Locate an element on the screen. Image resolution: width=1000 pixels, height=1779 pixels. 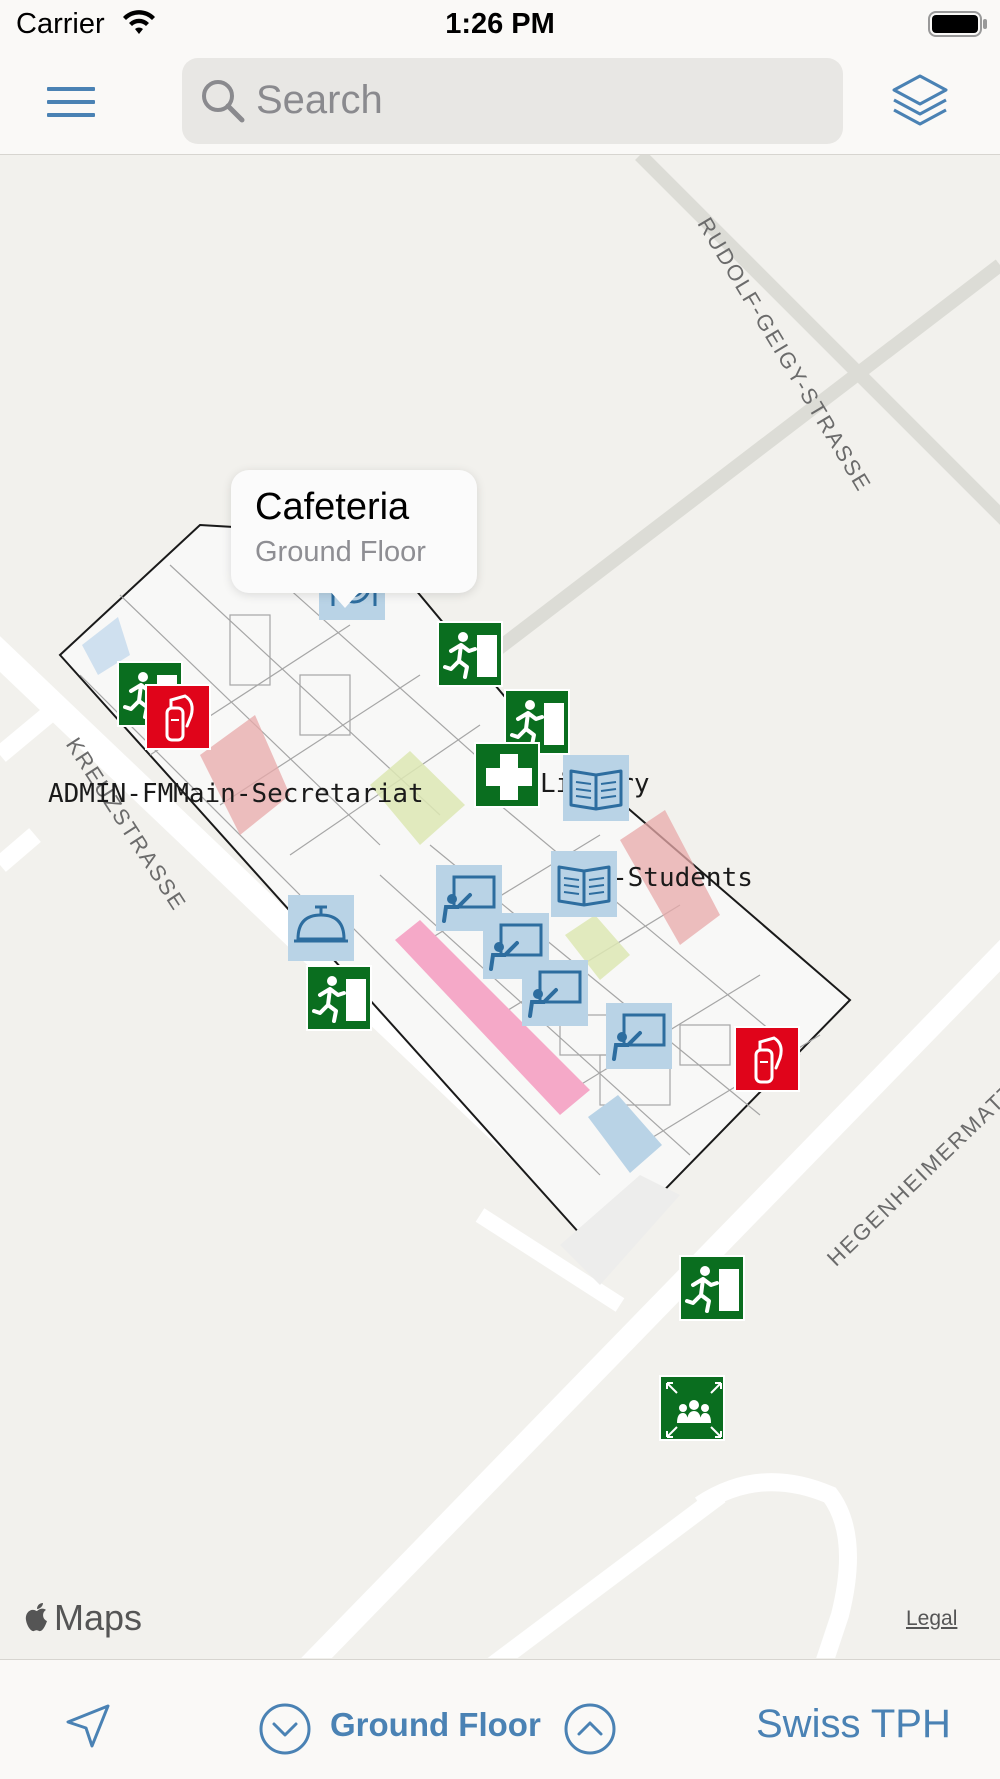
floor-up-button is located at coordinates (590, 1731).